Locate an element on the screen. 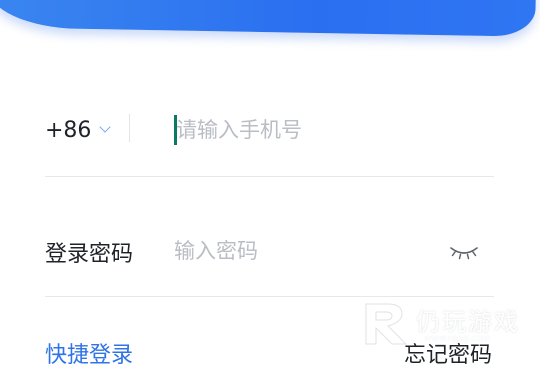 The width and height of the screenshot is (540, 369). password-label: 登录密码 is located at coordinates (89, 254).